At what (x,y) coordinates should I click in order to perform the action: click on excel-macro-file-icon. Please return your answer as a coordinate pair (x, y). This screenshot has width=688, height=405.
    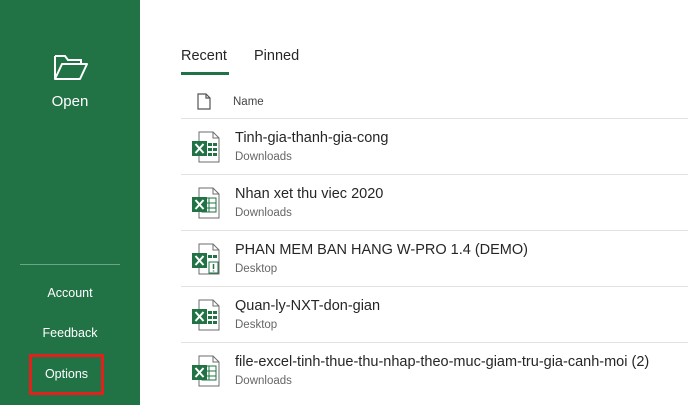
    Looking at the image, I should click on (206, 259).